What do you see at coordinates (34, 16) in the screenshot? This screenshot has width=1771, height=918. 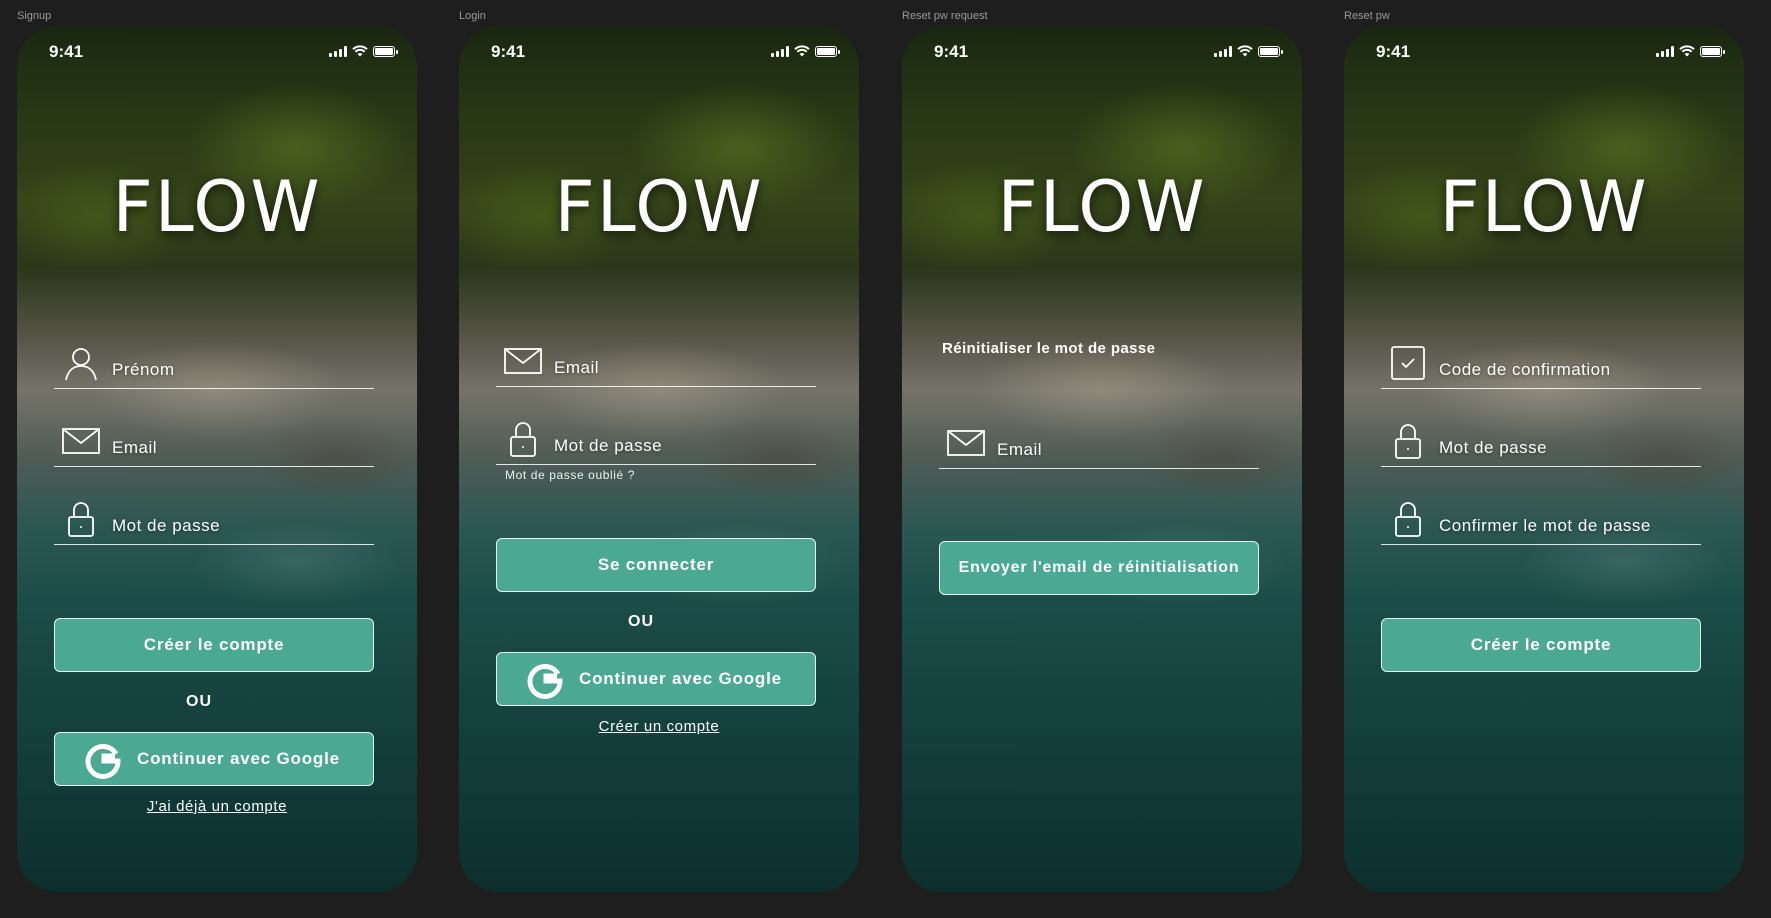 I see `frame-label-signup: Signup` at bounding box center [34, 16].